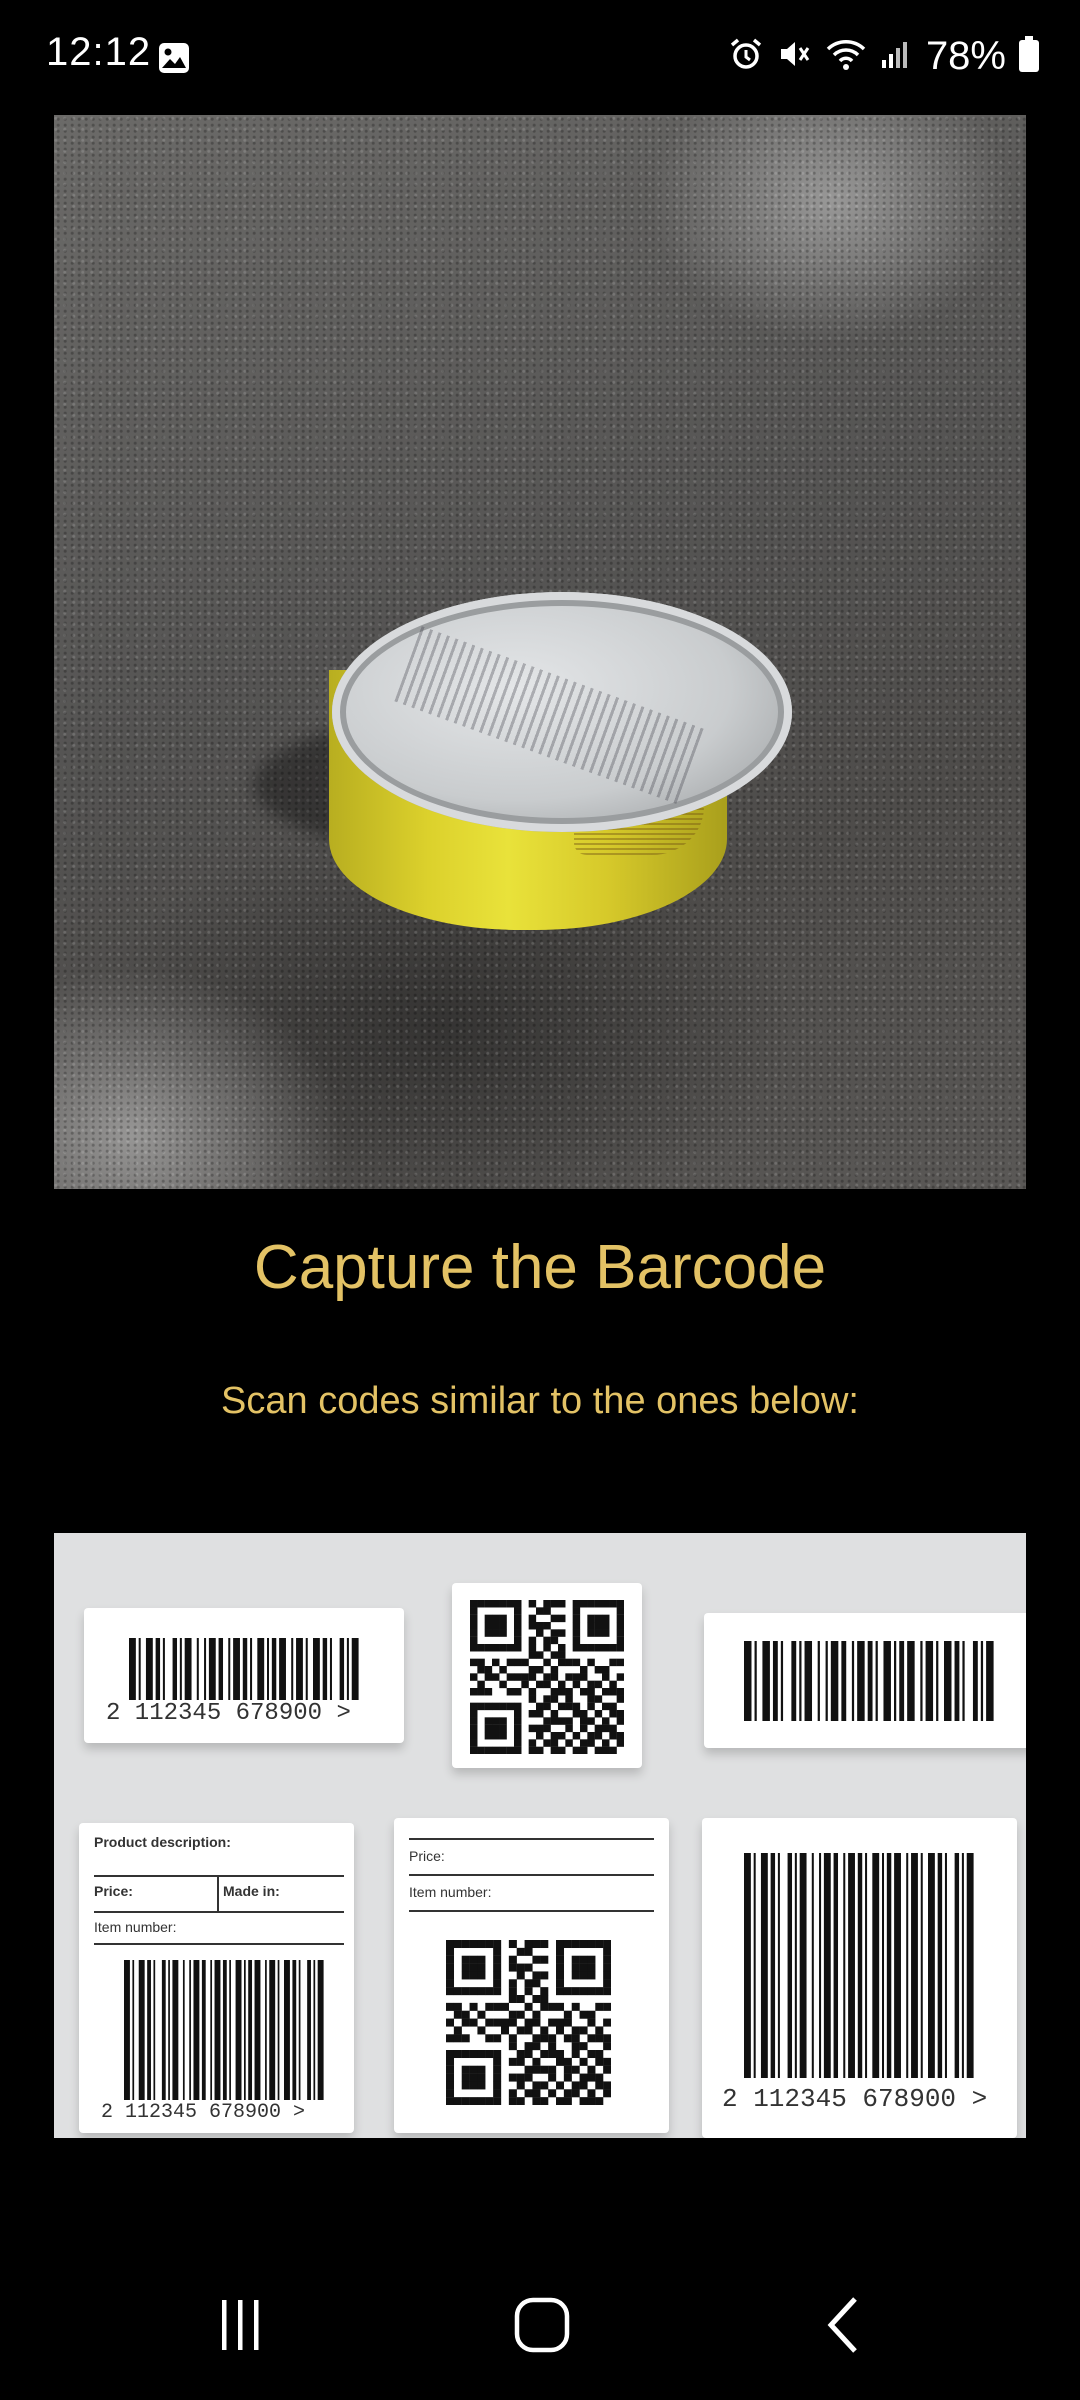 Image resolution: width=1080 pixels, height=2400 pixels. I want to click on home-button, so click(542, 2325).